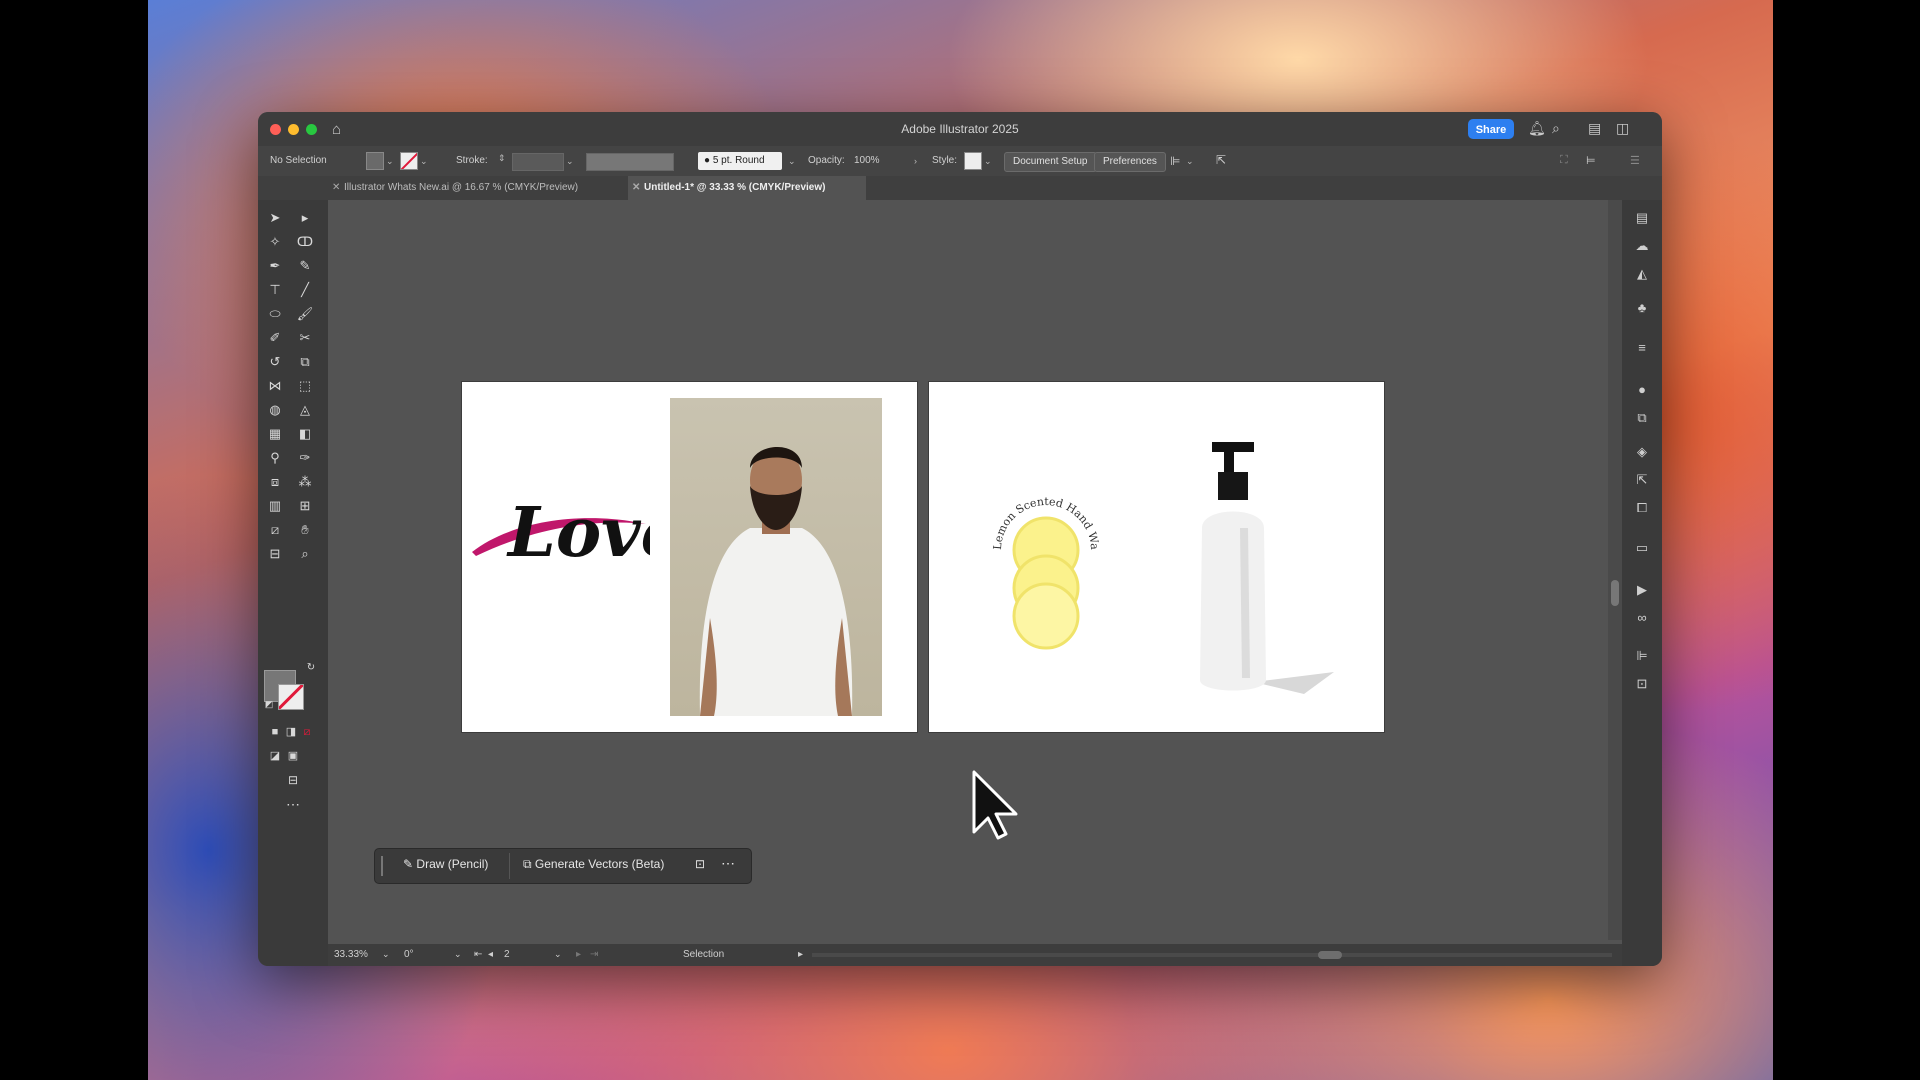  What do you see at coordinates (973, 161) in the screenshot?
I see `graphic-style-swatch` at bounding box center [973, 161].